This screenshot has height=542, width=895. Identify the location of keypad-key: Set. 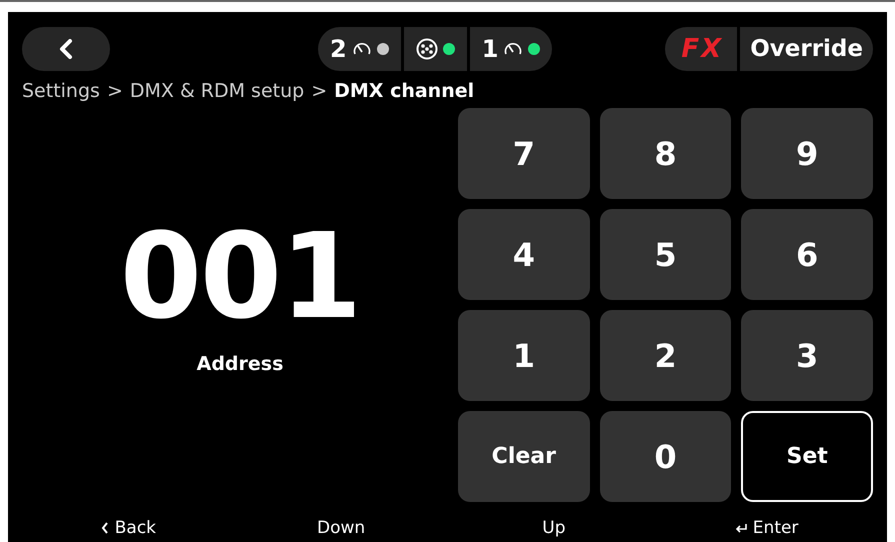
(807, 456).